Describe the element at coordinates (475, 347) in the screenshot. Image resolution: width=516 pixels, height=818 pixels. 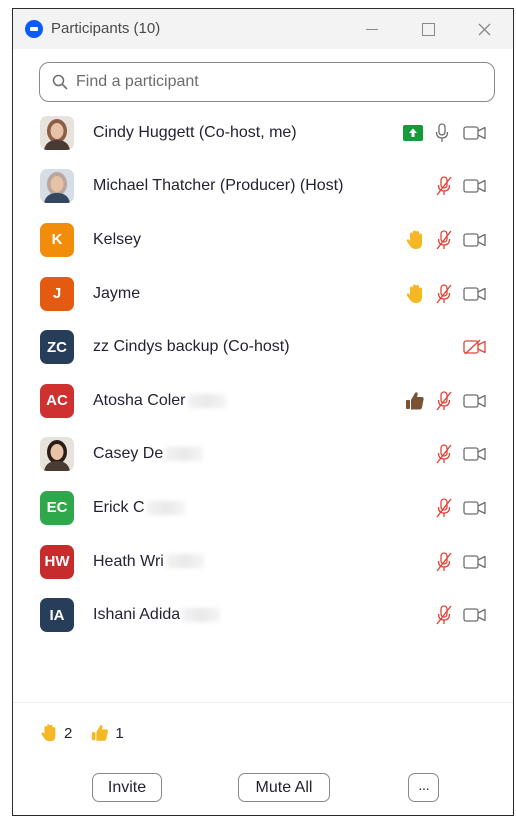
I see `video-muted-icon` at that location.